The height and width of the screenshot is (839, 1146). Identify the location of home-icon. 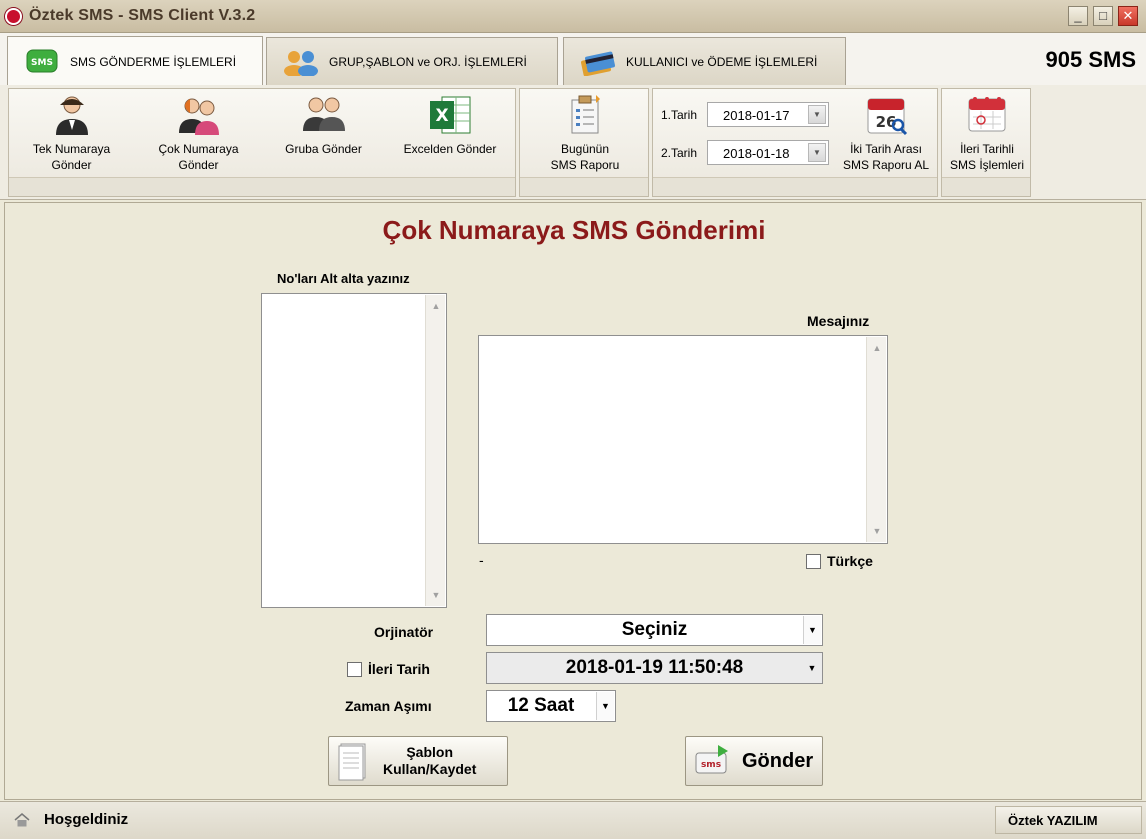
(22, 820).